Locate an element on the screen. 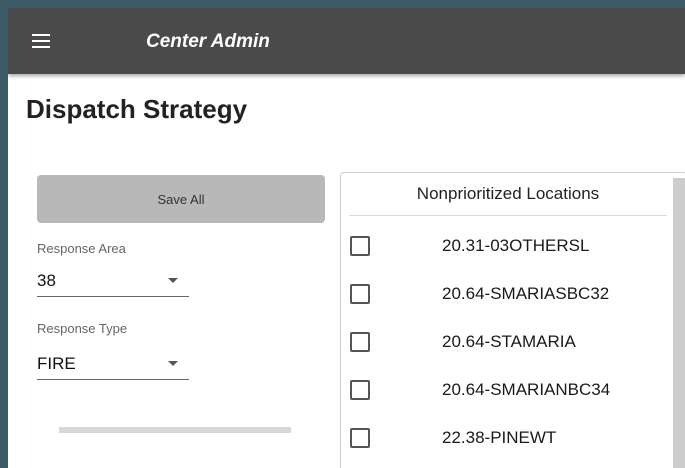 The image size is (685, 468). response-type-label: Response Type is located at coordinates (82, 328).